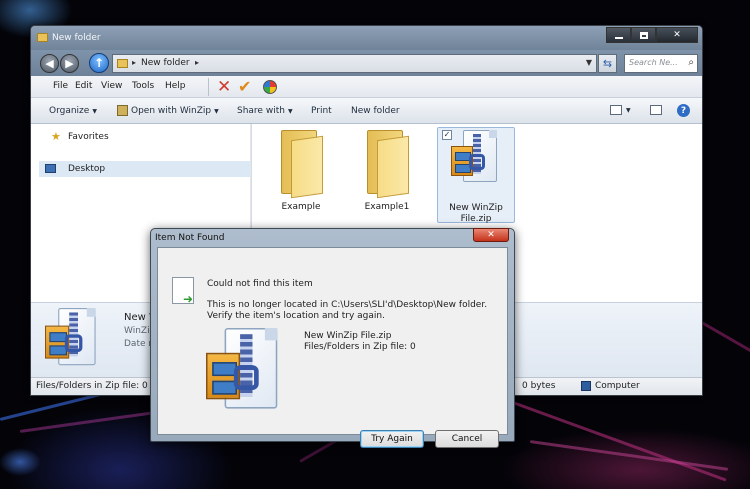  Describe the element at coordinates (190, 238) in the screenshot. I see `dialog-title: Item Not Found` at that location.